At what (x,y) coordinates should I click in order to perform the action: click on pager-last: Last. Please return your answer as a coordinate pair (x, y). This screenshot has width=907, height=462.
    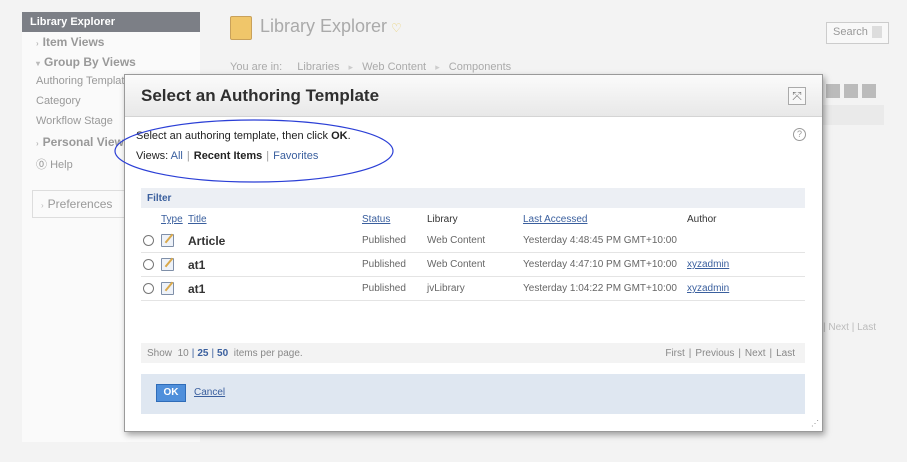
    Looking at the image, I should click on (785, 353).